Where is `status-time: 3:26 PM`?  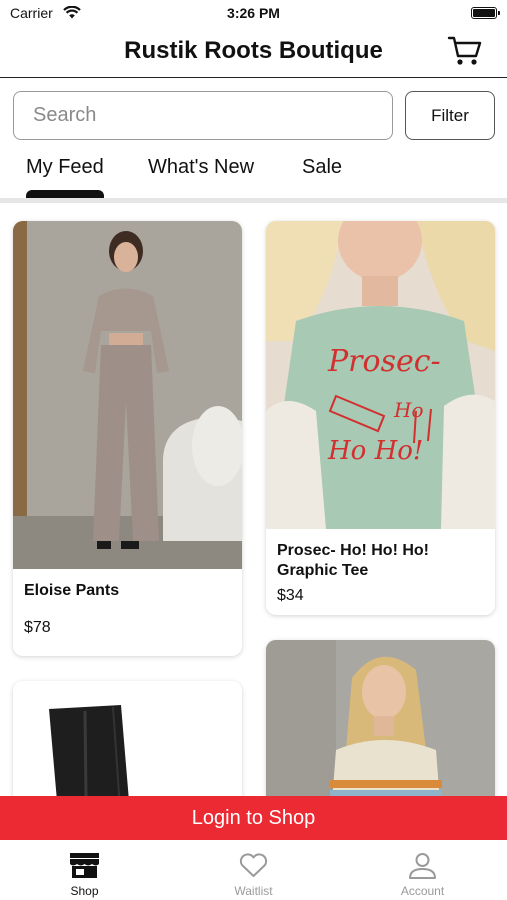 status-time: 3:26 PM is located at coordinates (253, 13).